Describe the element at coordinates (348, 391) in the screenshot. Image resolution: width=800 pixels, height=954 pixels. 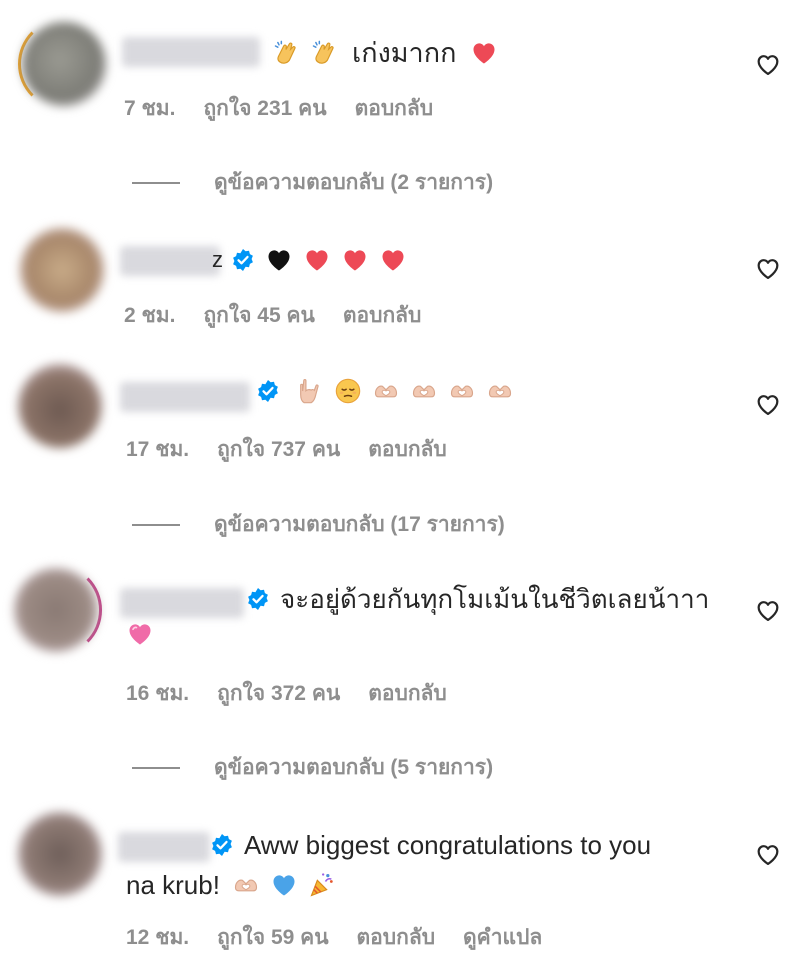
I see `pensive-face-icon` at that location.